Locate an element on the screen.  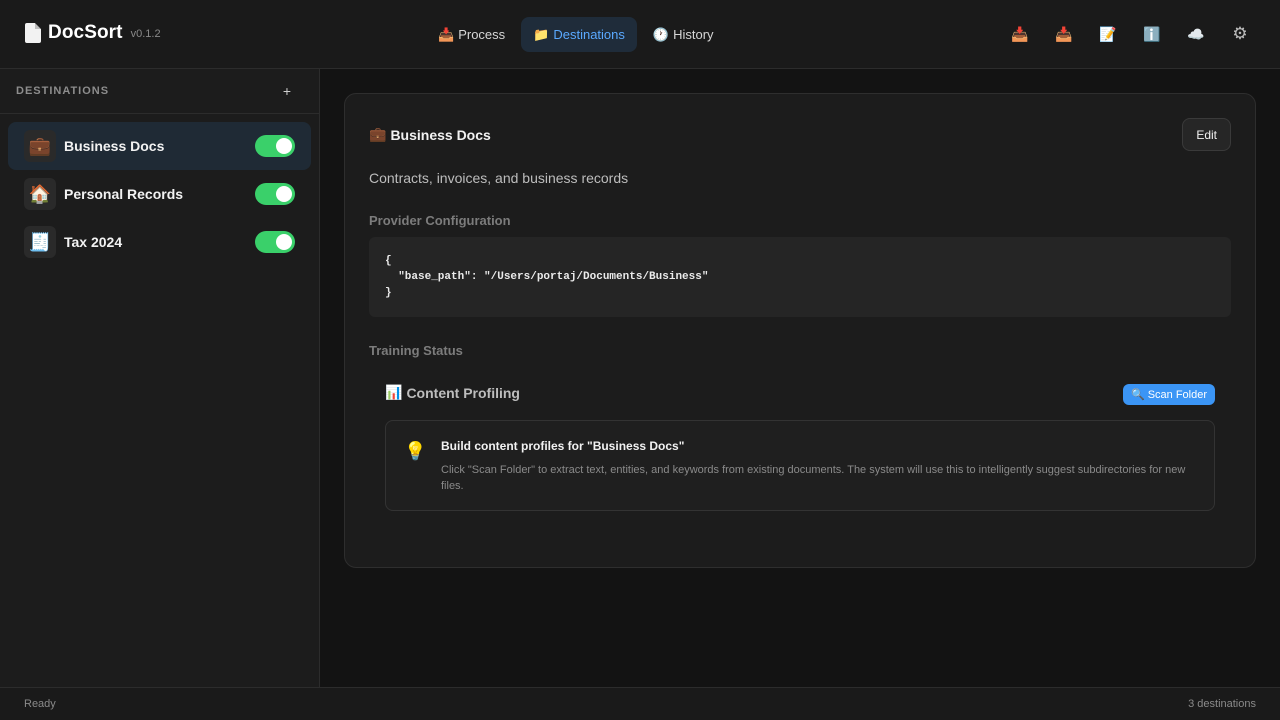
folder-icon: 📁 is located at coordinates (541, 34).